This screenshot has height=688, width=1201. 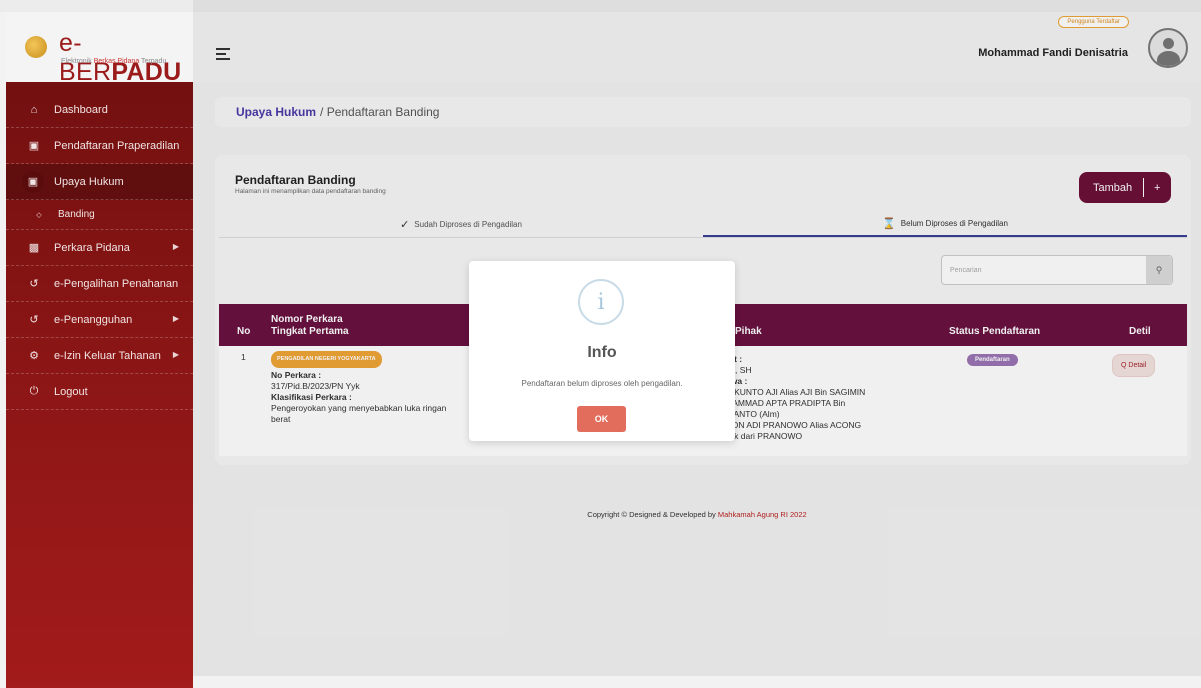 What do you see at coordinates (116, 283) in the screenshot?
I see `sidebar-item-label: e-Pengalihan Penahanan` at bounding box center [116, 283].